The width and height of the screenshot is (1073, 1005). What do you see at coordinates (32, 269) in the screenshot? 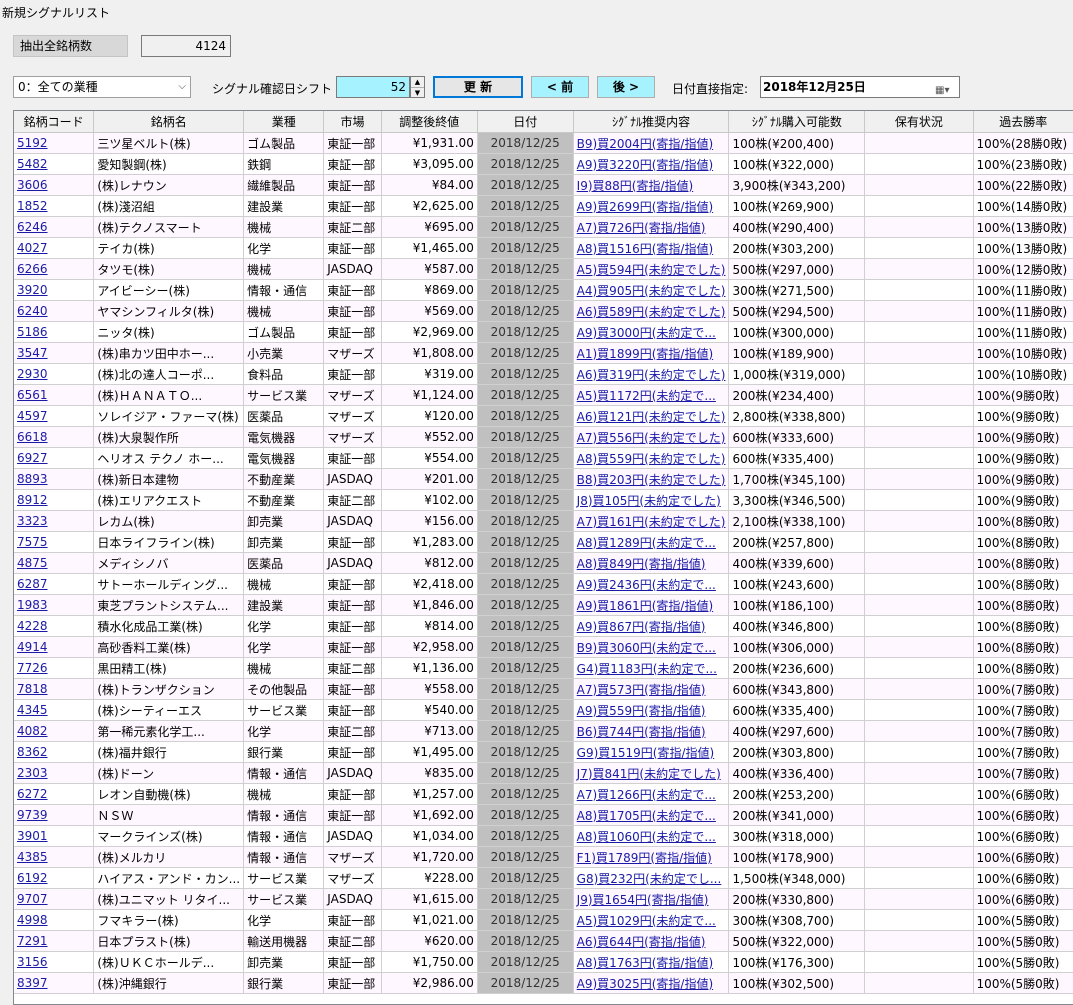
I see `stock-code-link: 6266` at bounding box center [32, 269].